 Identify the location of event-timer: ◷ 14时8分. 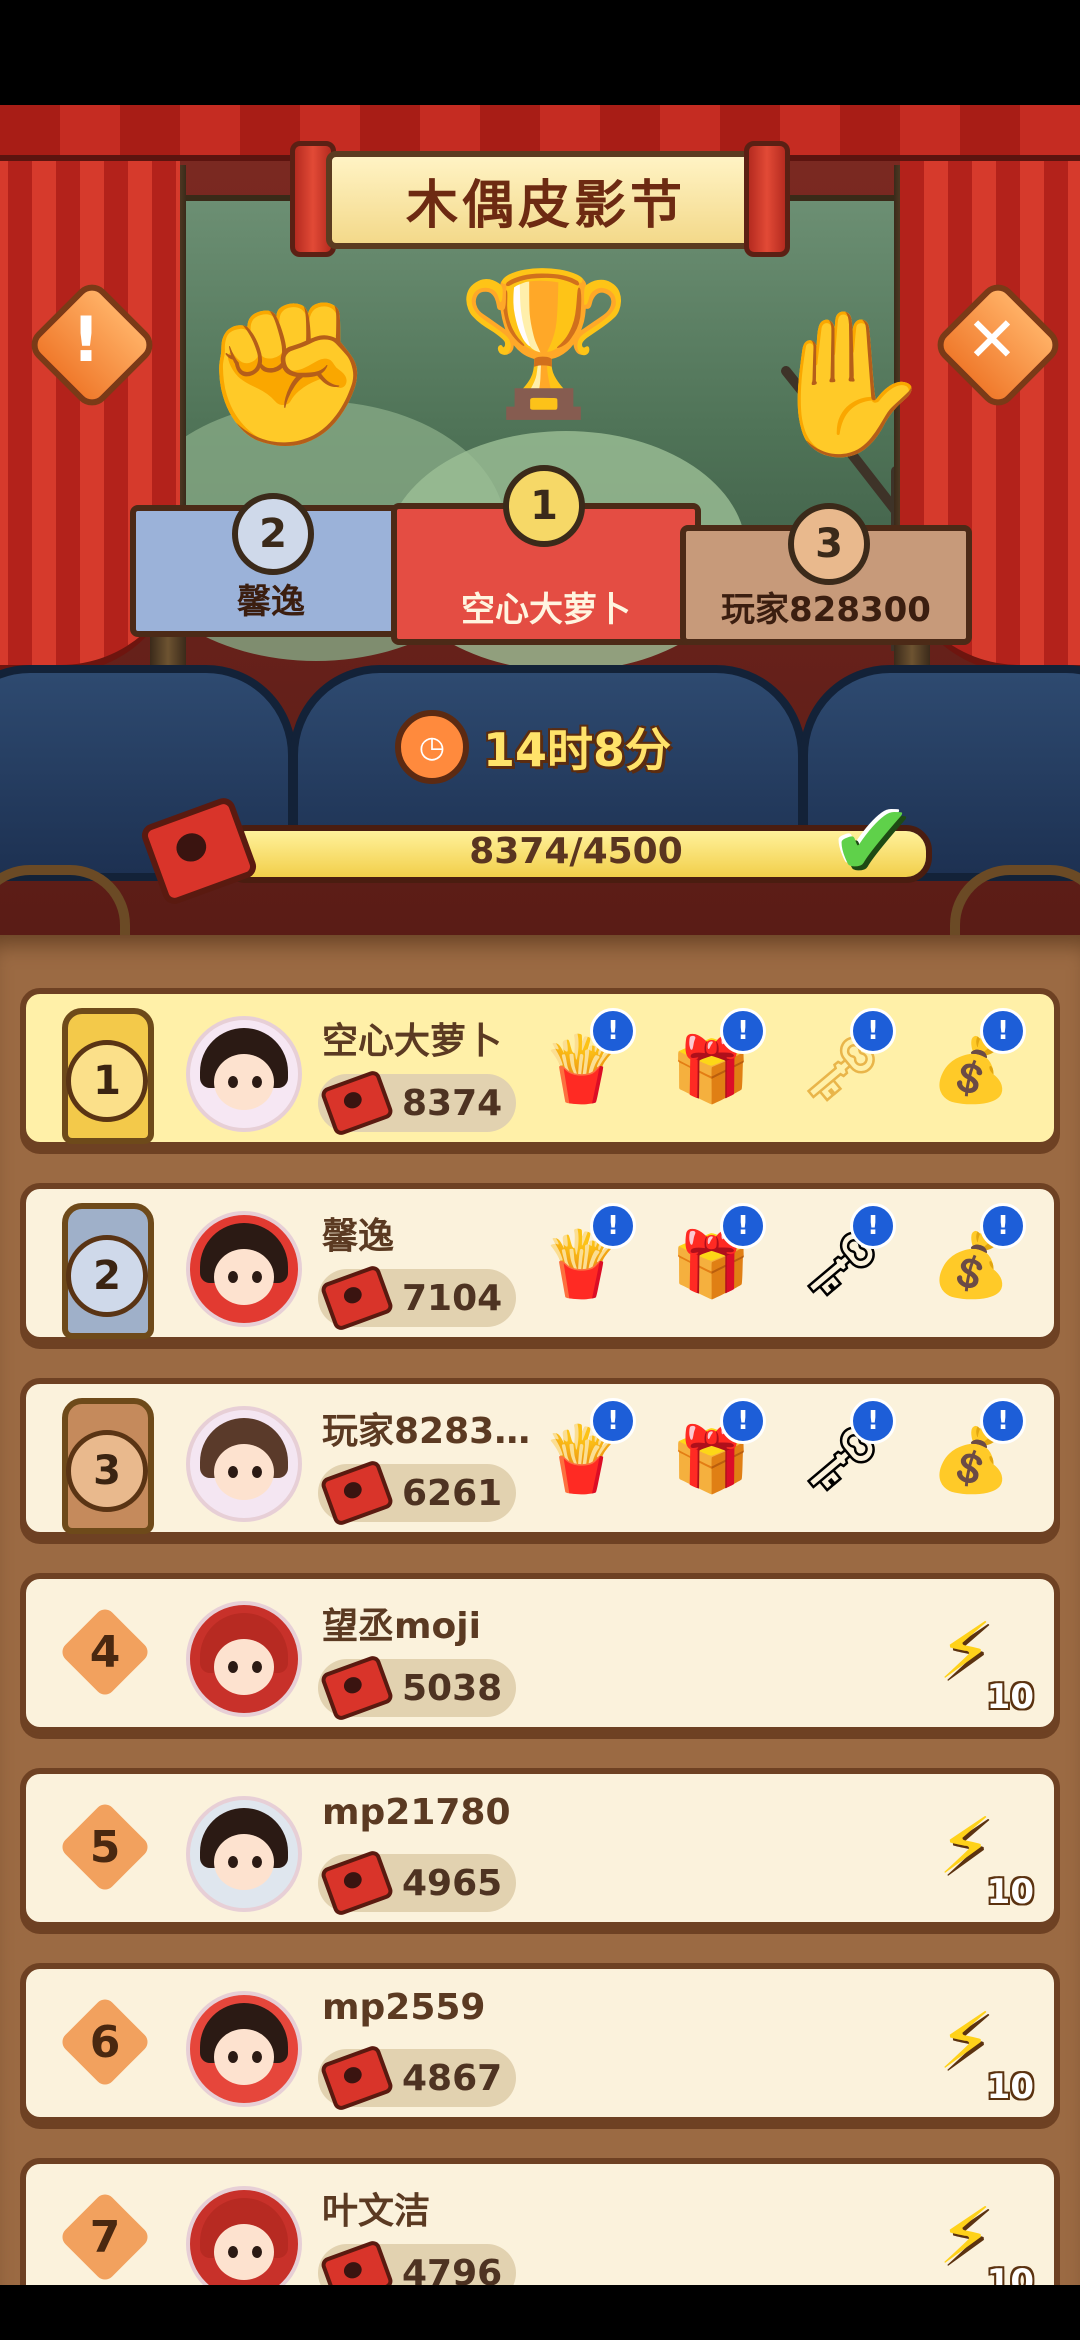
(533, 747).